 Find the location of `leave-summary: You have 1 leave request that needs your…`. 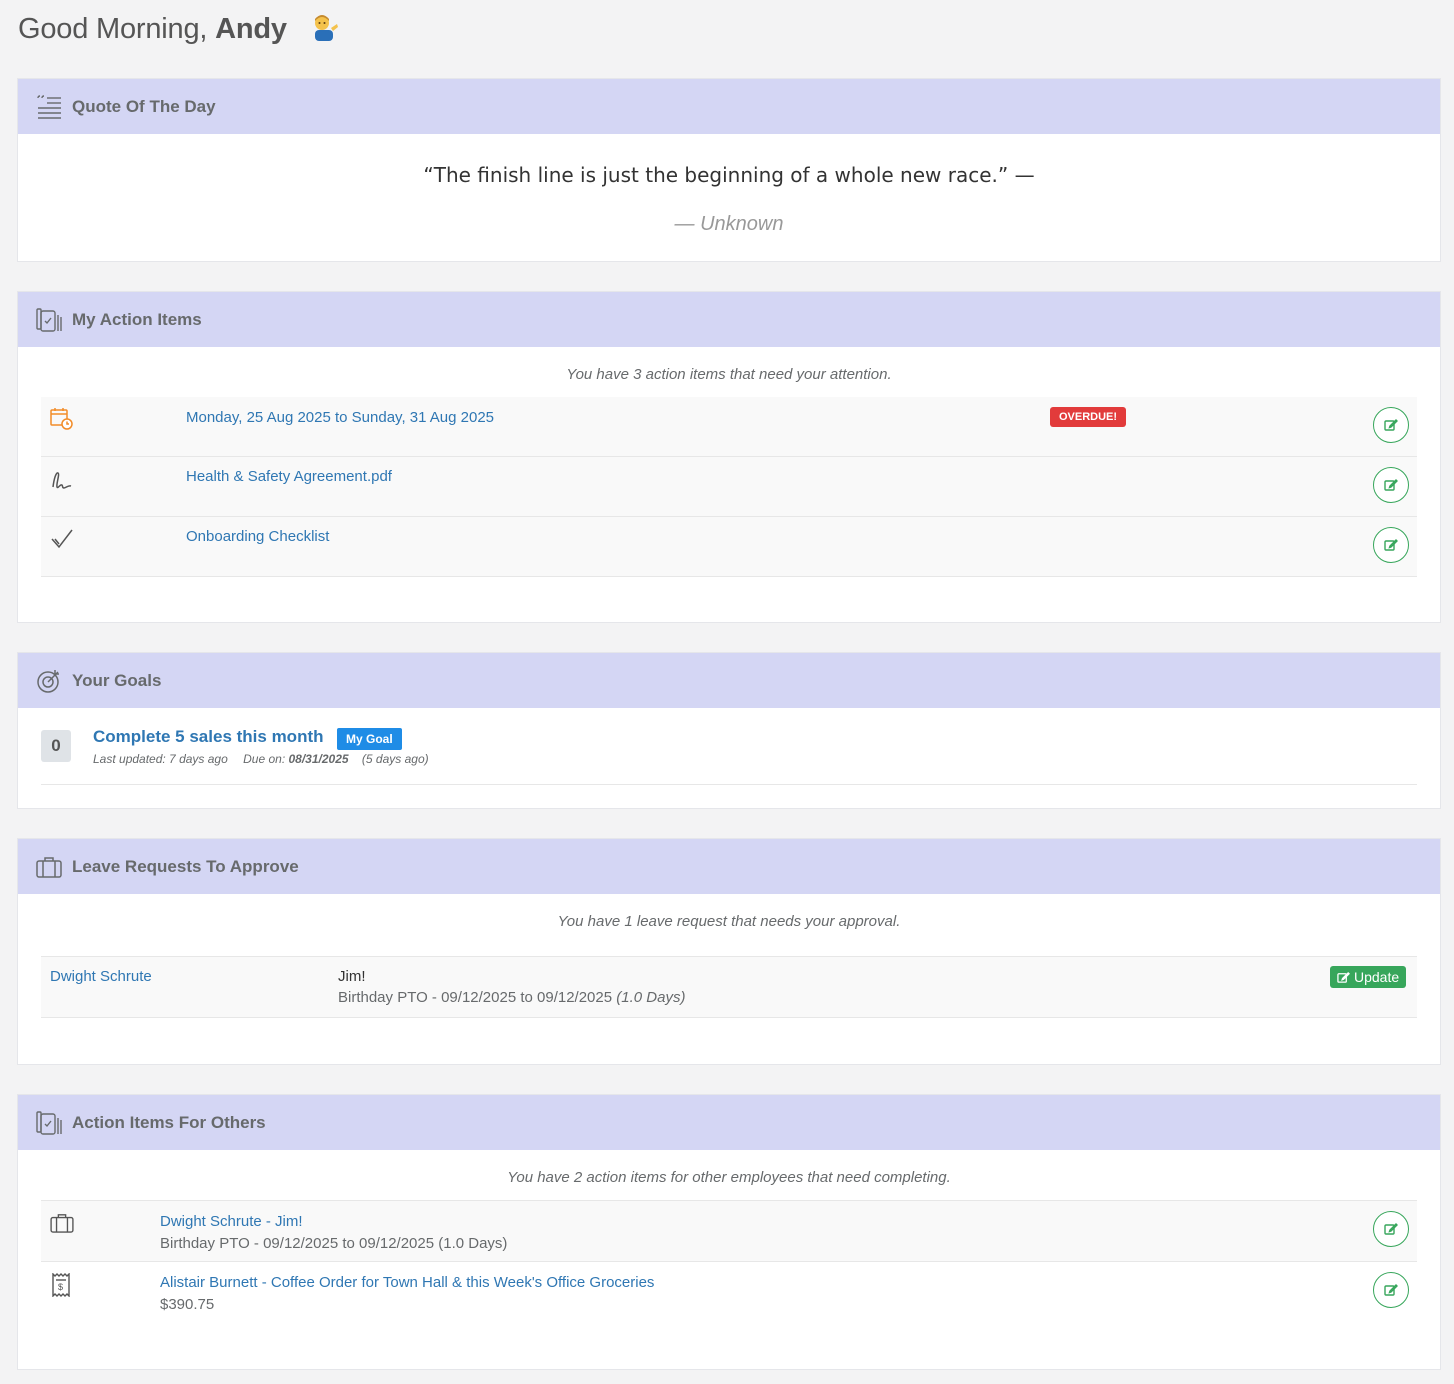

leave-summary: You have 1 leave request that needs your… is located at coordinates (729, 921).